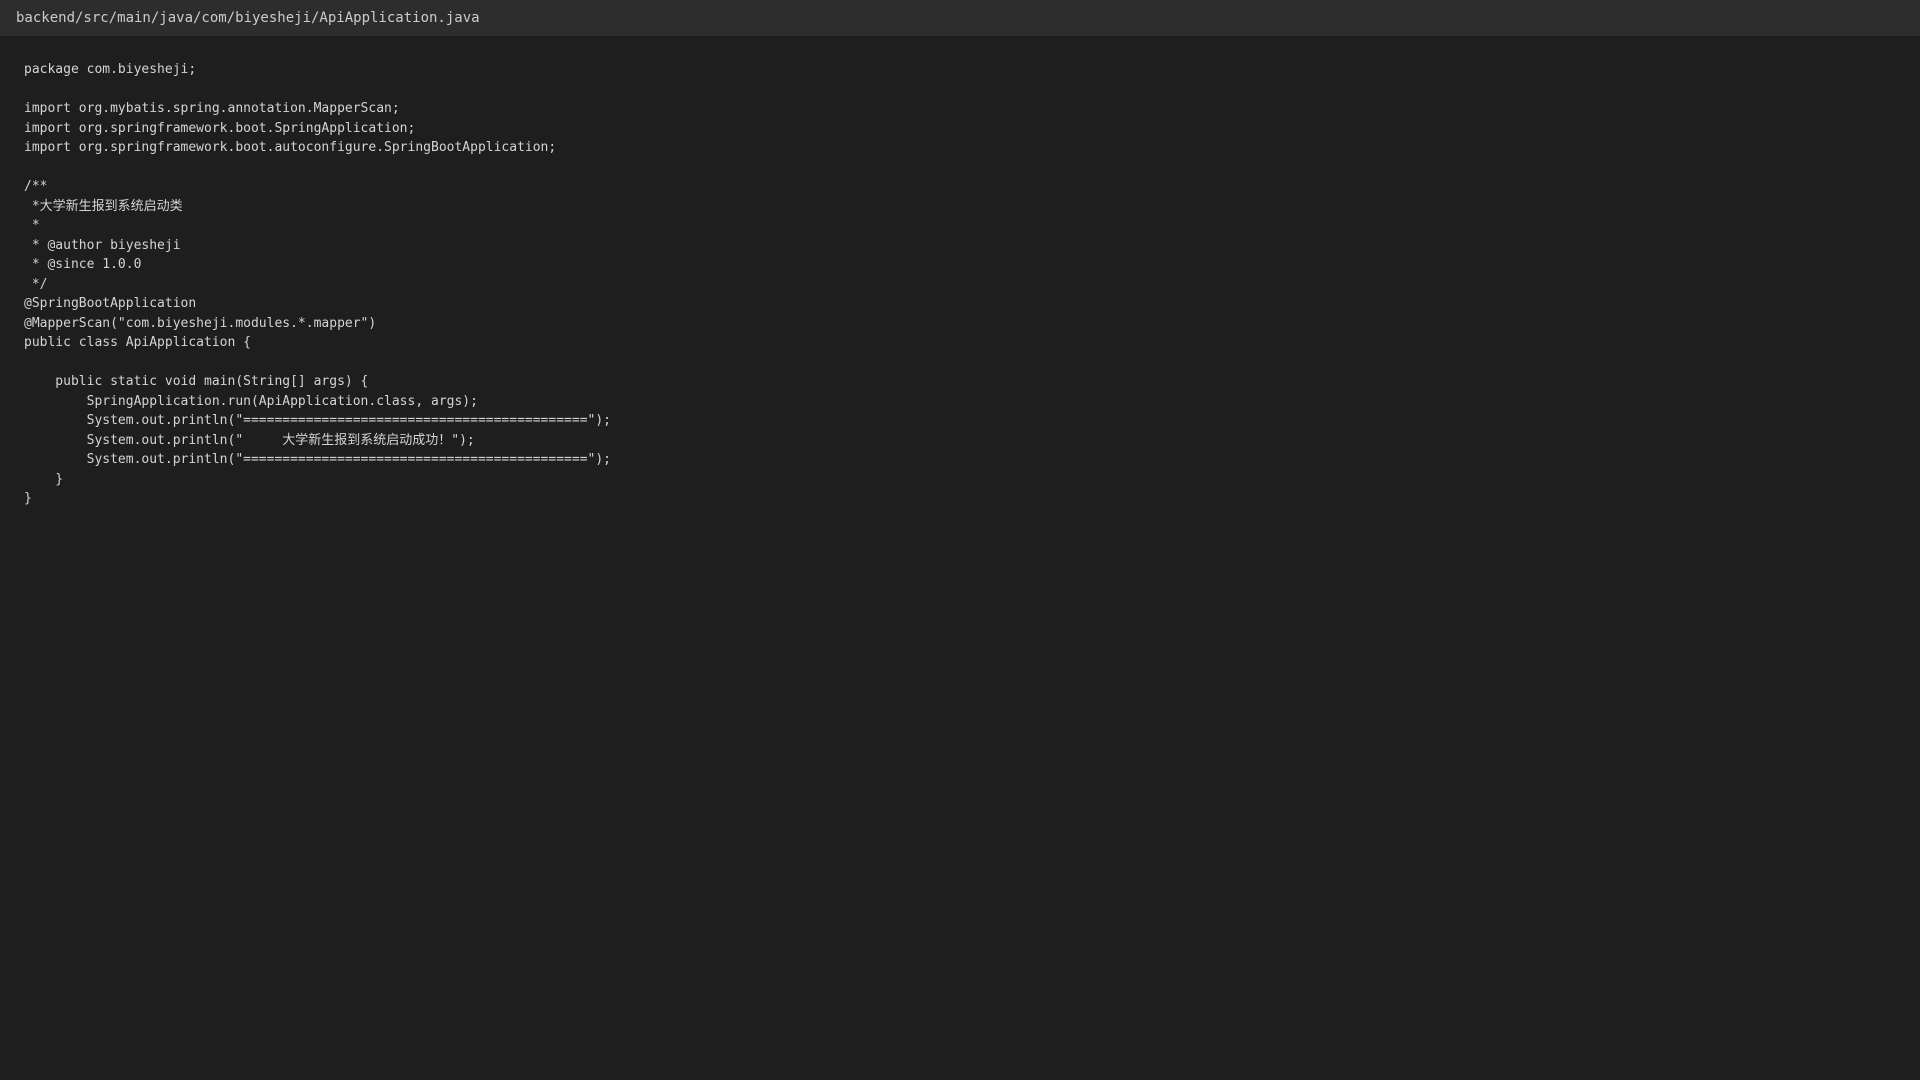  Describe the element at coordinates (249, 440) in the screenshot. I see `code-line: System.out.println(" 大学新生报到系统启动成功！");` at that location.